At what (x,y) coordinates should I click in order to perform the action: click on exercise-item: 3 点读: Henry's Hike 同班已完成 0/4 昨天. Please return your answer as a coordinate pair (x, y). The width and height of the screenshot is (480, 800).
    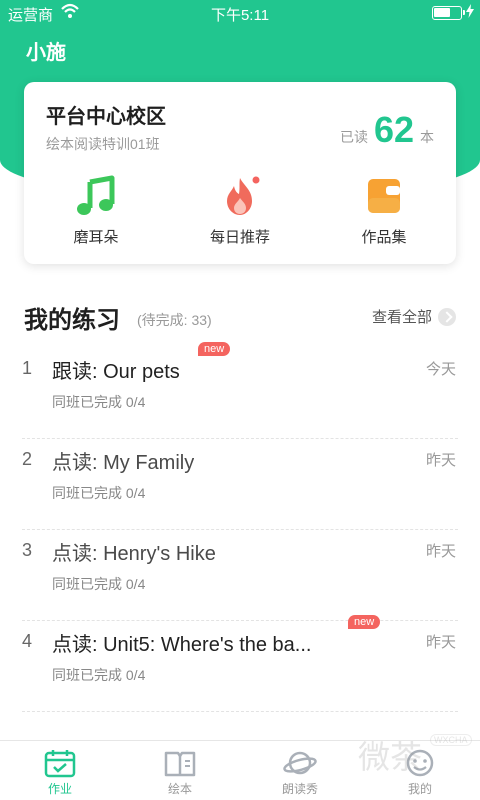
    Looking at the image, I should click on (240, 575).